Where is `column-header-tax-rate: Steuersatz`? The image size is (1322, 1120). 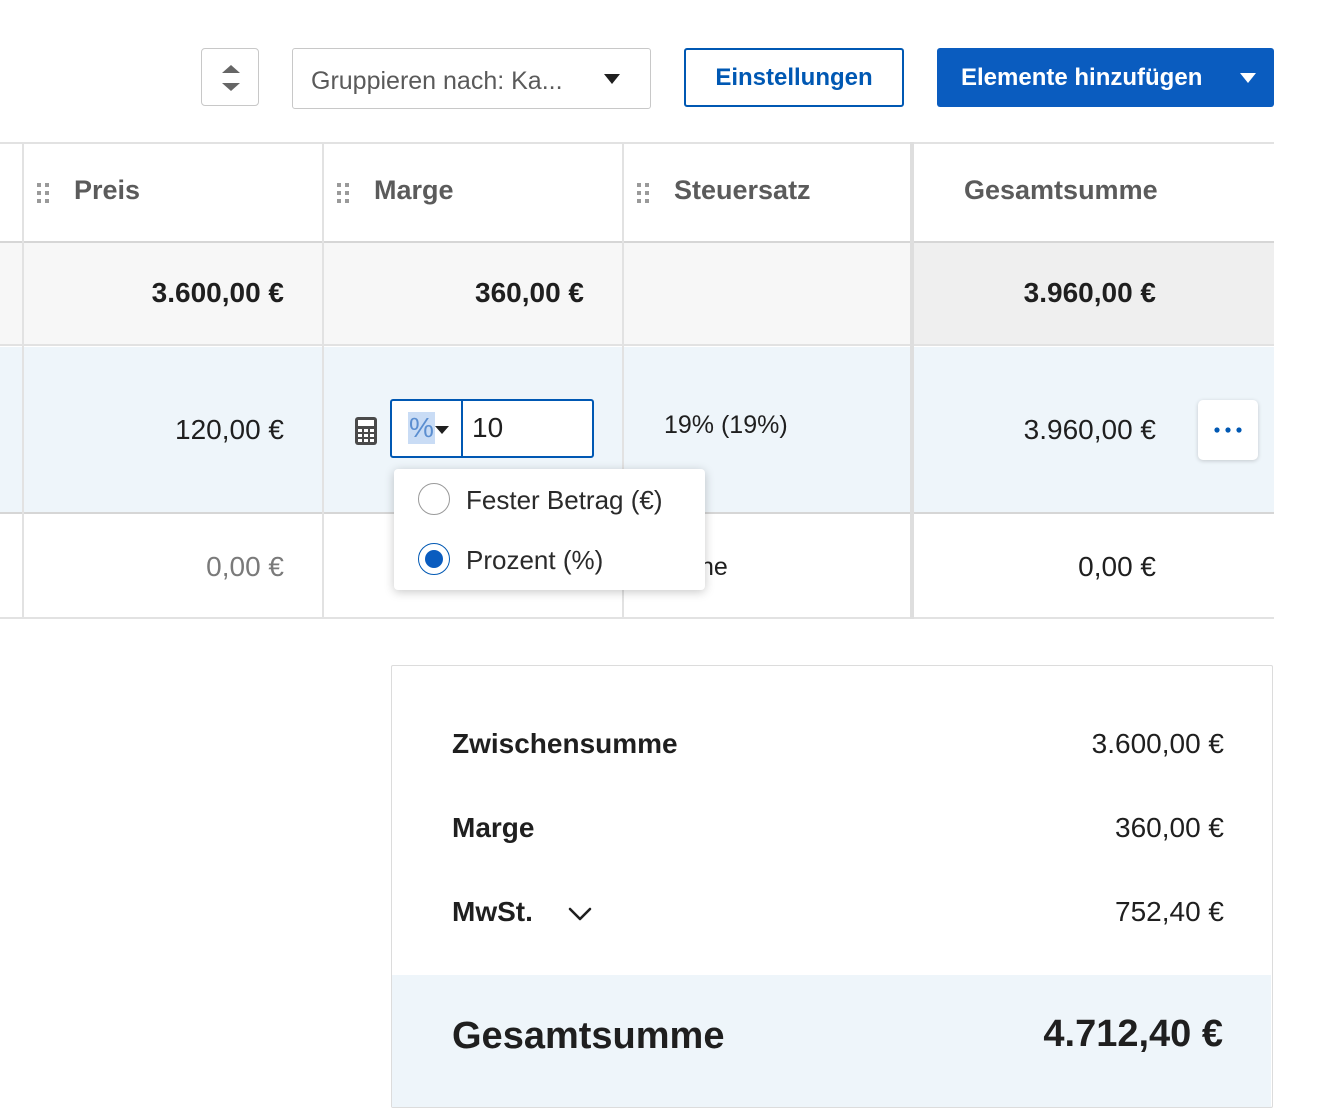
column-header-tax-rate: Steuersatz is located at coordinates (767, 192).